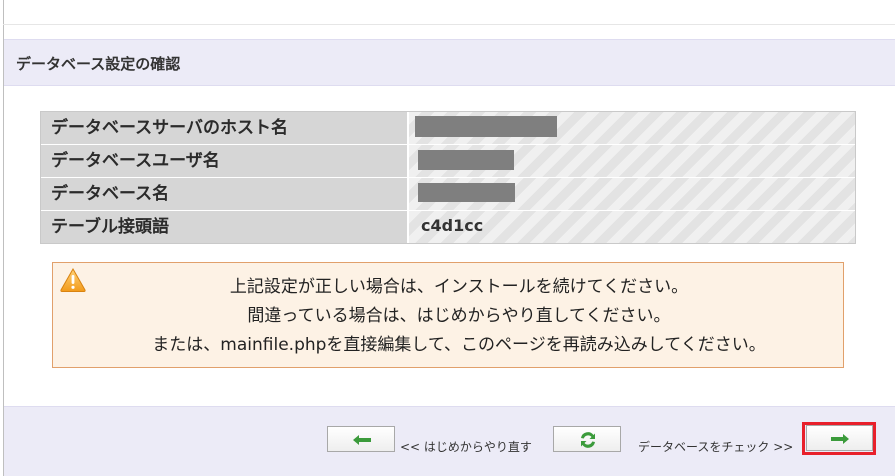  What do you see at coordinates (839, 438) in the screenshot?
I see `next-button-highlight` at bounding box center [839, 438].